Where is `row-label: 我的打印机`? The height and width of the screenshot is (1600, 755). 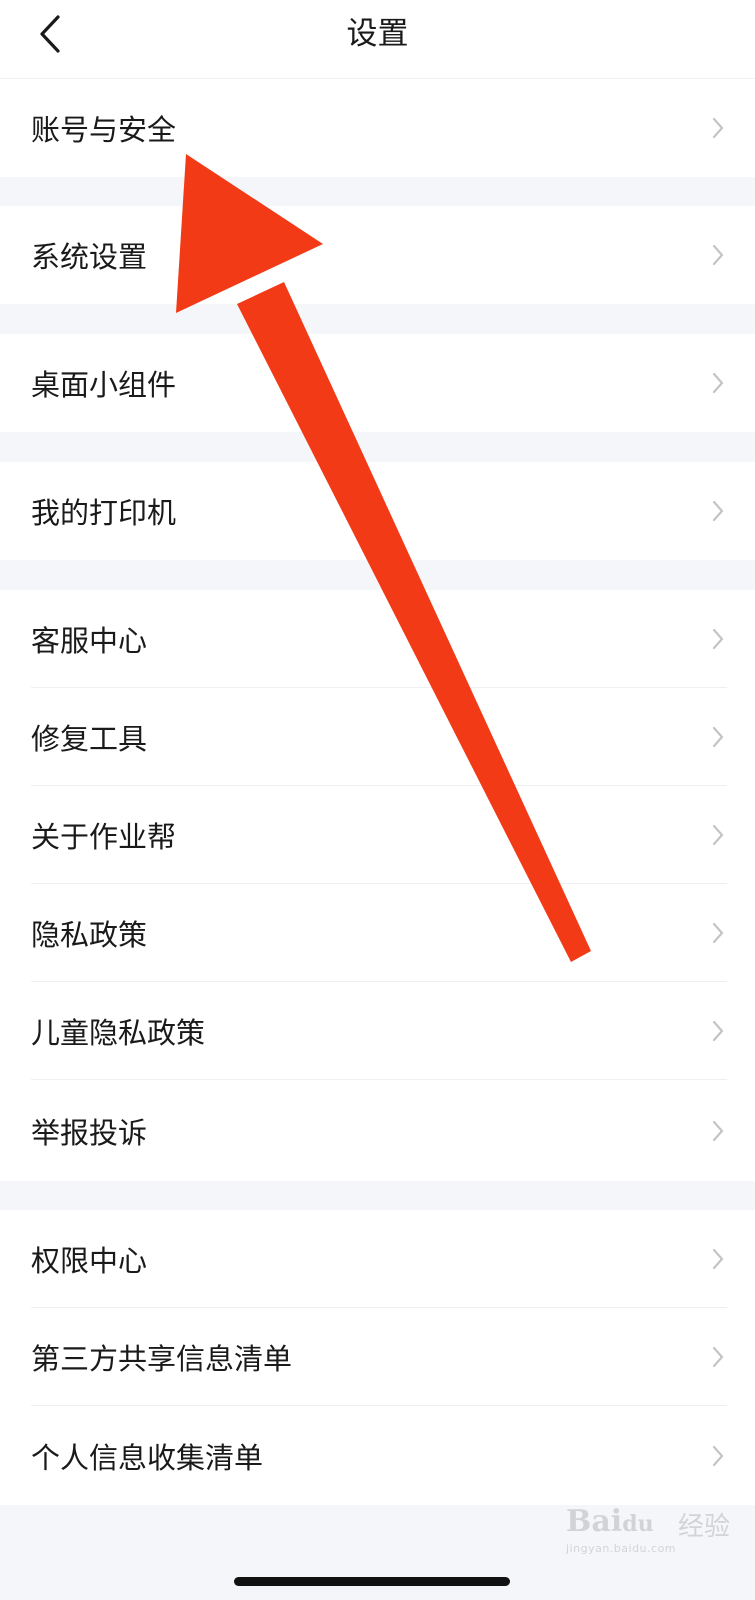 row-label: 我的打印机 is located at coordinates (104, 513).